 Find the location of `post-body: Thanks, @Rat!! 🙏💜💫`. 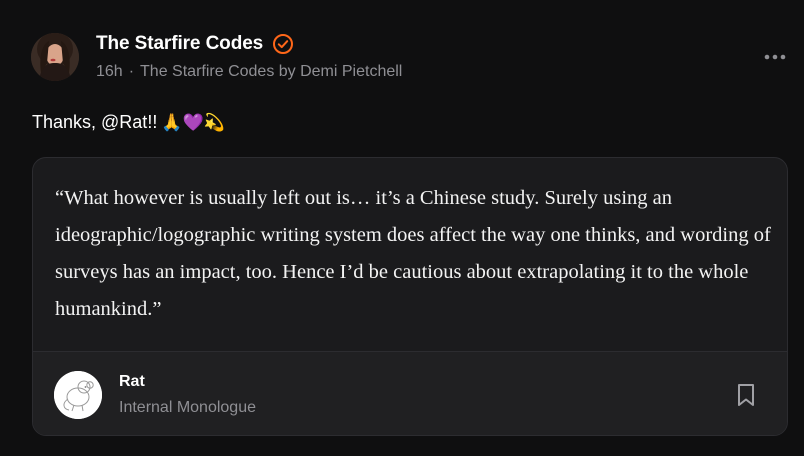

post-body: Thanks, @Rat!! 🙏💜💫 is located at coordinates (128, 122).